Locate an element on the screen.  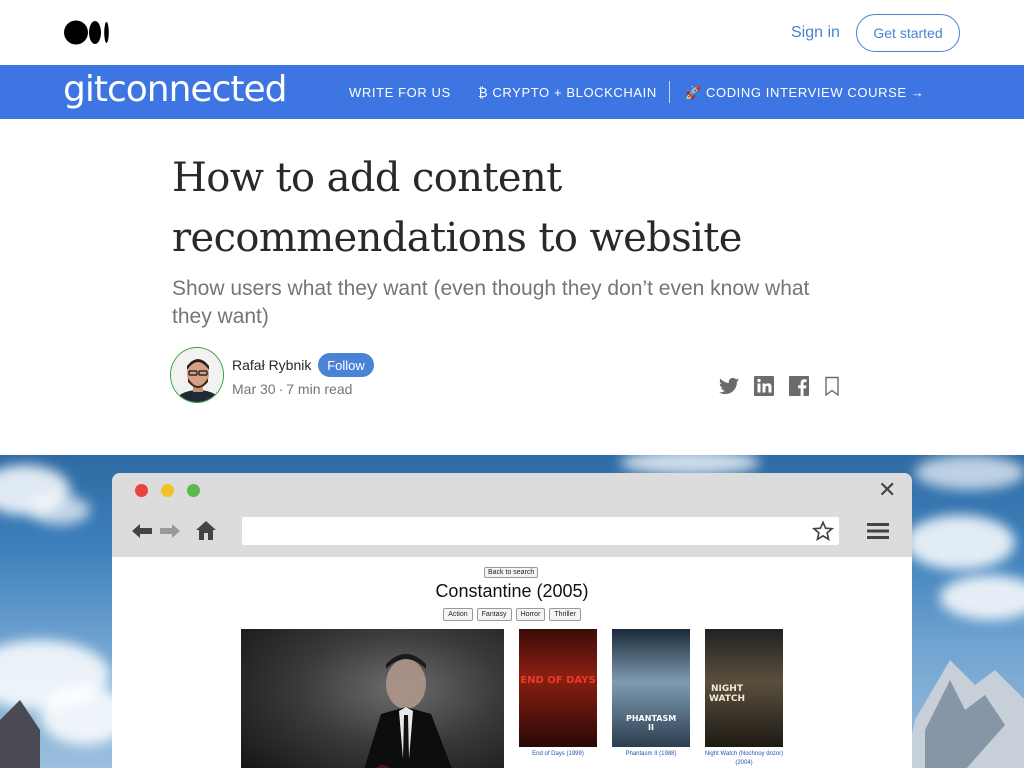
bookmark-icon is located at coordinates (832, 386).